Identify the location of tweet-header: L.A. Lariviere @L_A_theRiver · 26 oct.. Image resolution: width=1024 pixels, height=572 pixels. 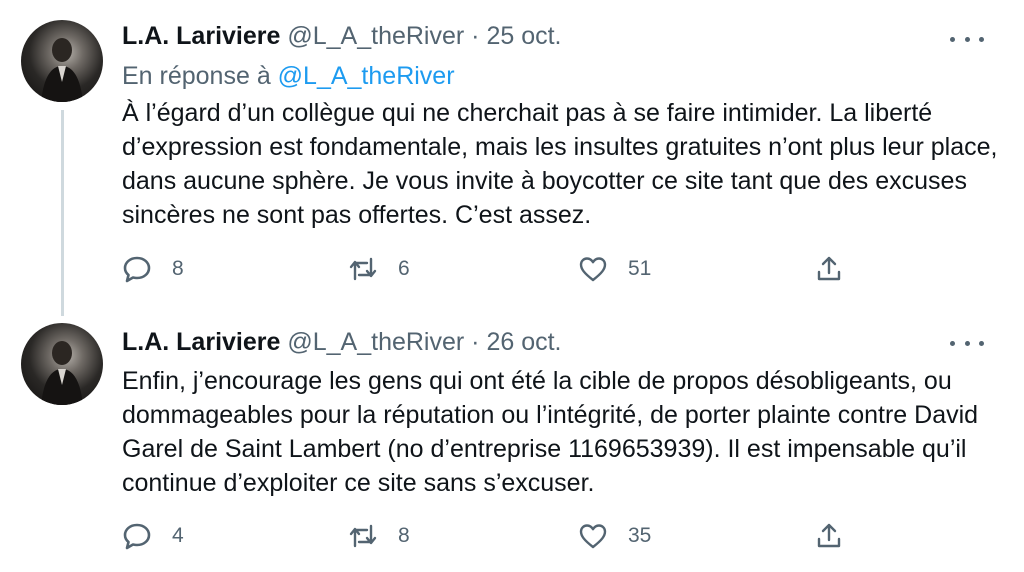
(342, 342).